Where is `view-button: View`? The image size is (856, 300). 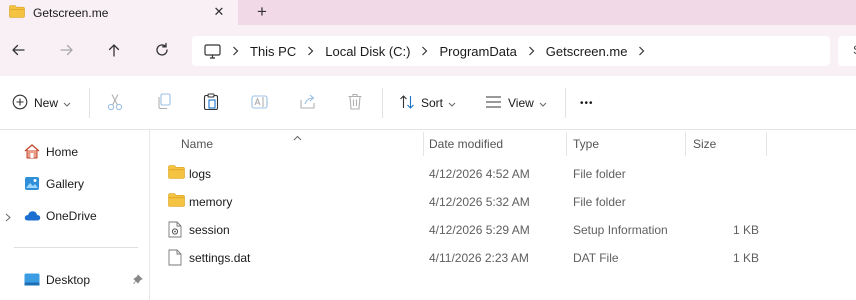
view-button: View is located at coordinates (516, 103).